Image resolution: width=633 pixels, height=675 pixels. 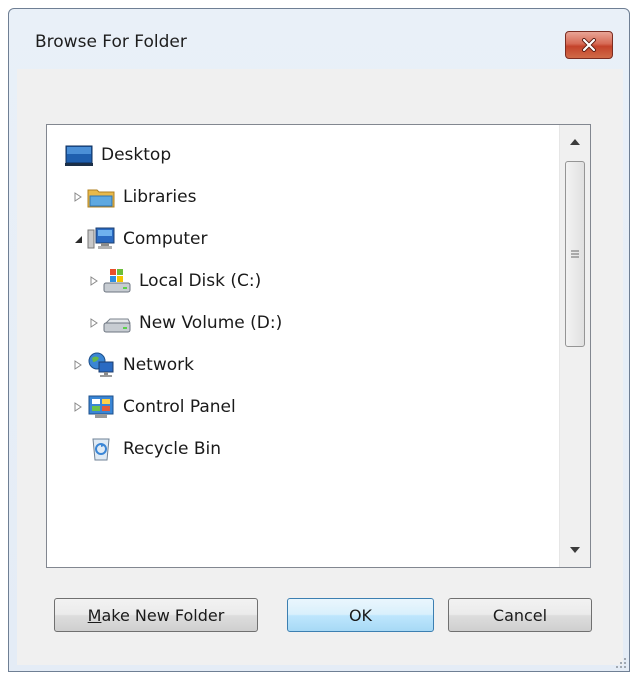 What do you see at coordinates (621, 663) in the screenshot?
I see `resize-grip-icon` at bounding box center [621, 663].